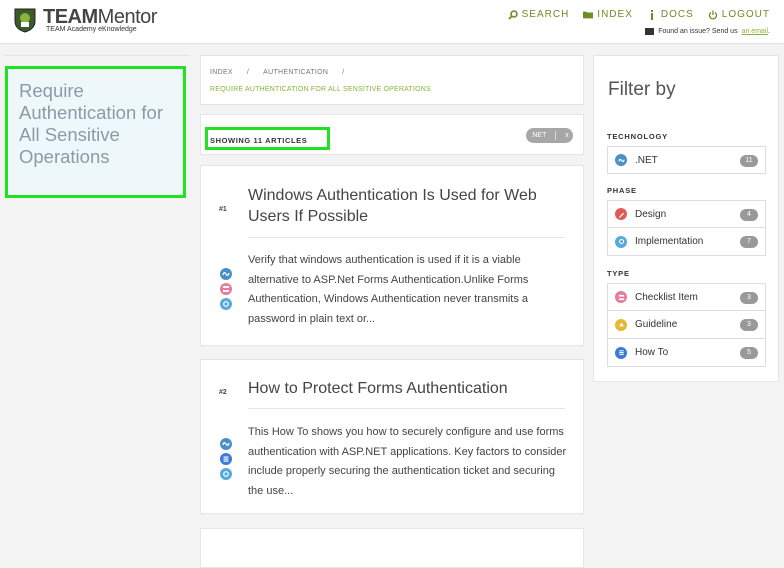 The width and height of the screenshot is (784, 568). I want to click on envelope-icon, so click(650, 31).